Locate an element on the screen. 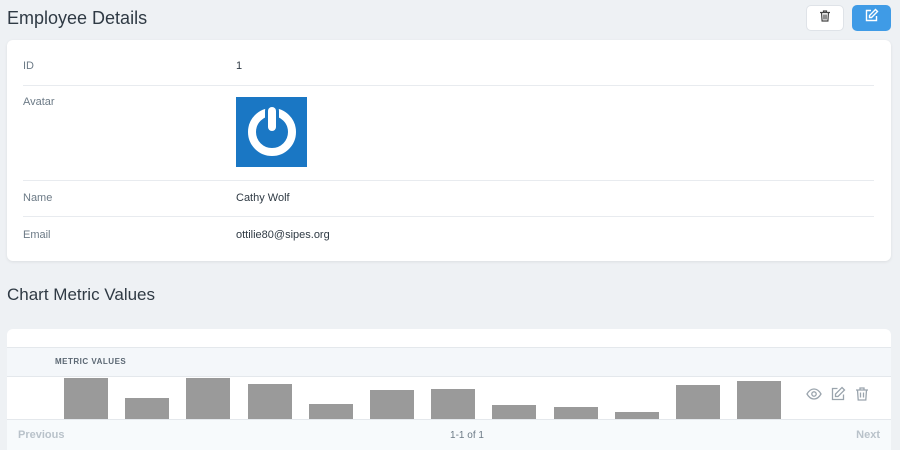 This screenshot has width=900, height=450. detail-row-id: ID 1 is located at coordinates (448, 63).